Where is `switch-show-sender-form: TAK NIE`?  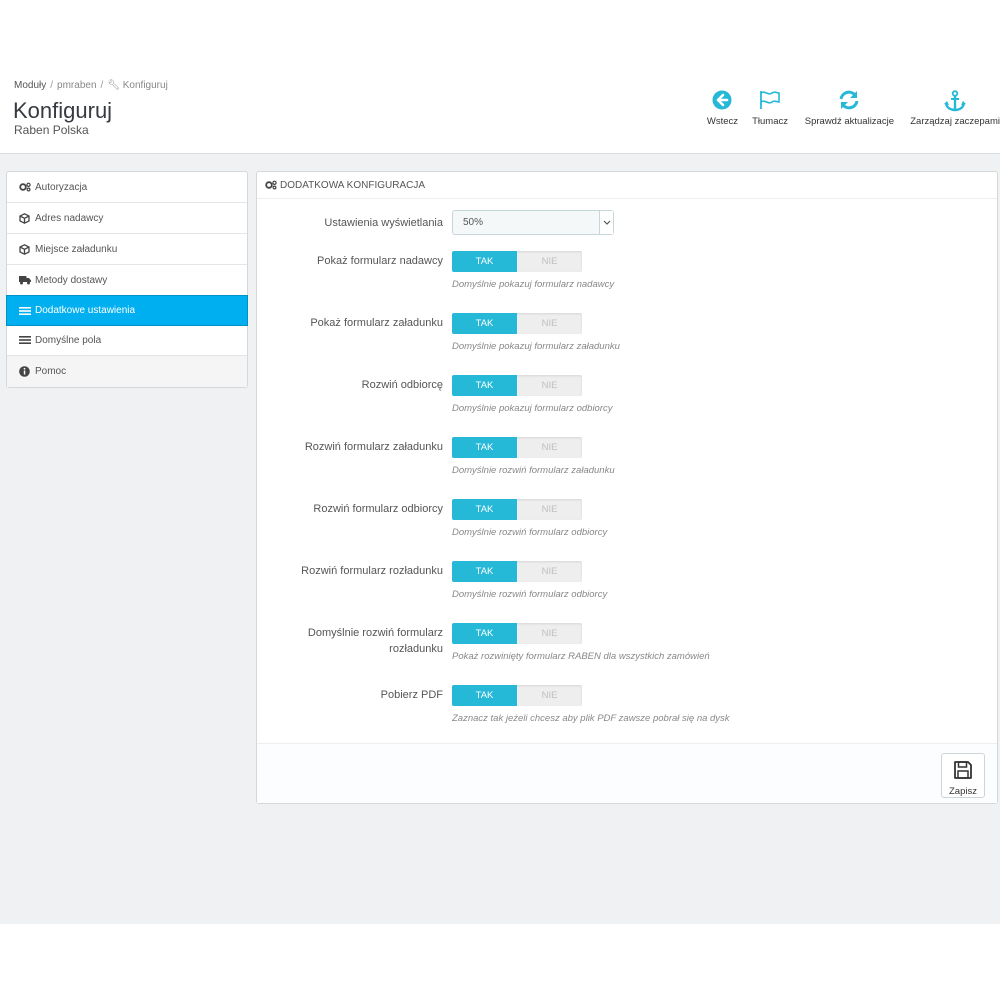
switch-show-sender-form: TAK NIE is located at coordinates (517, 261).